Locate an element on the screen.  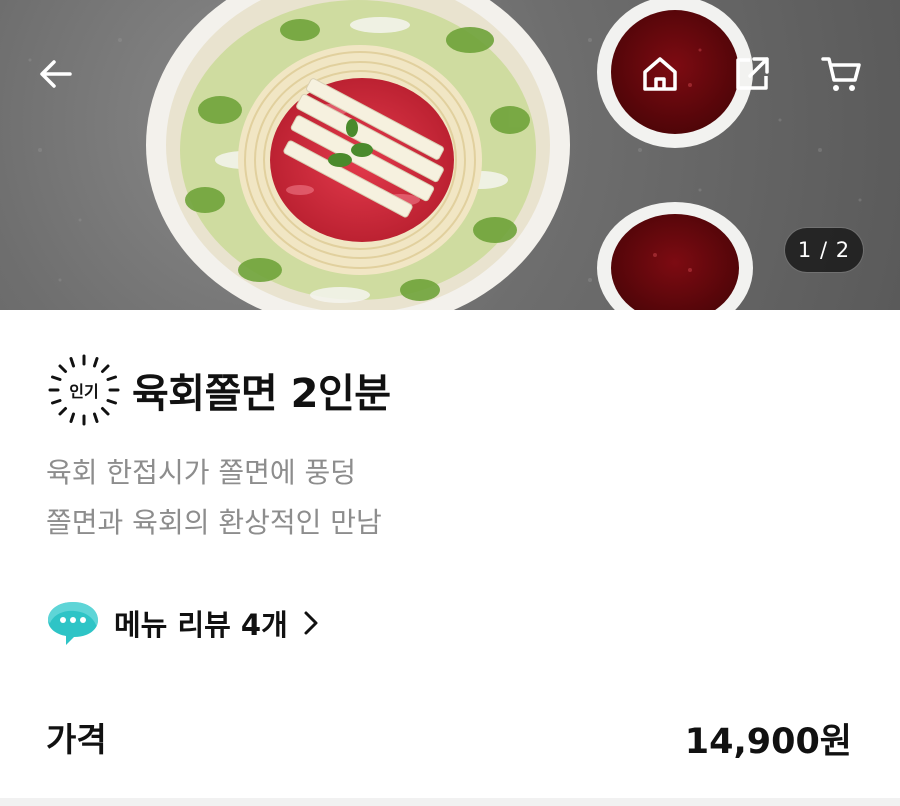
description-line: 육회 한접시가 쫄면에 풍덩 is located at coordinates (201, 472).